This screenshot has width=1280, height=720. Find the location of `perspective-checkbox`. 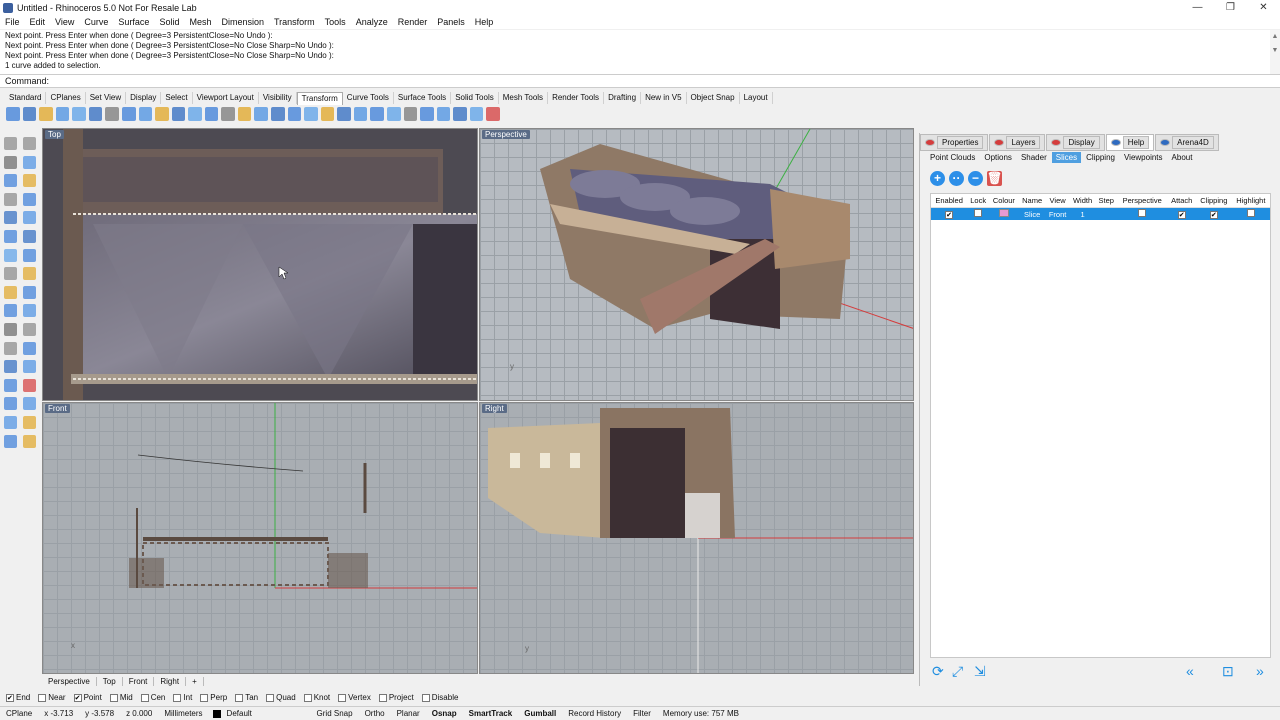

perspective-checkbox is located at coordinates (1142, 213).